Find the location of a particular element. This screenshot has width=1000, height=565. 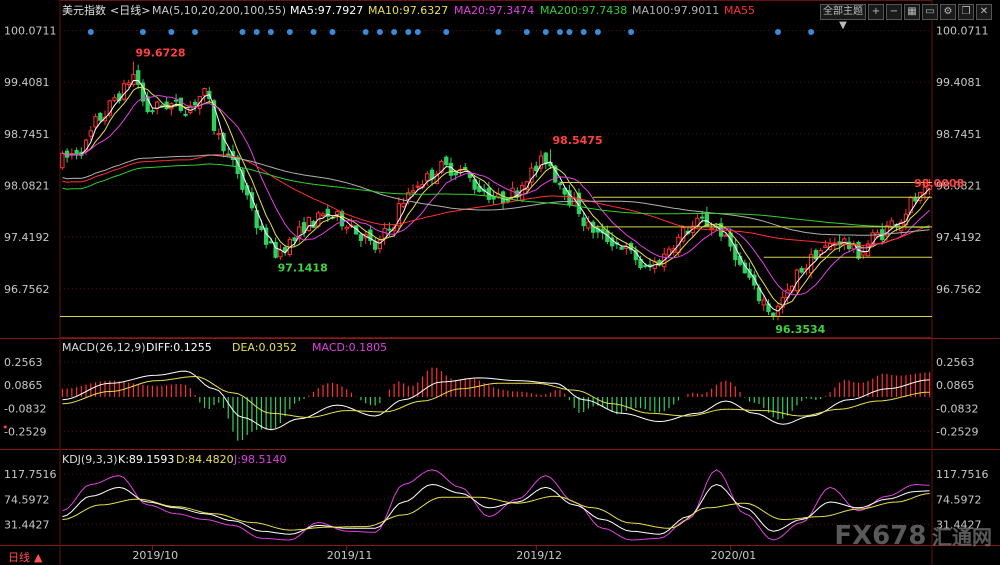

price-tick-right: 97.4192 is located at coordinates (959, 237).